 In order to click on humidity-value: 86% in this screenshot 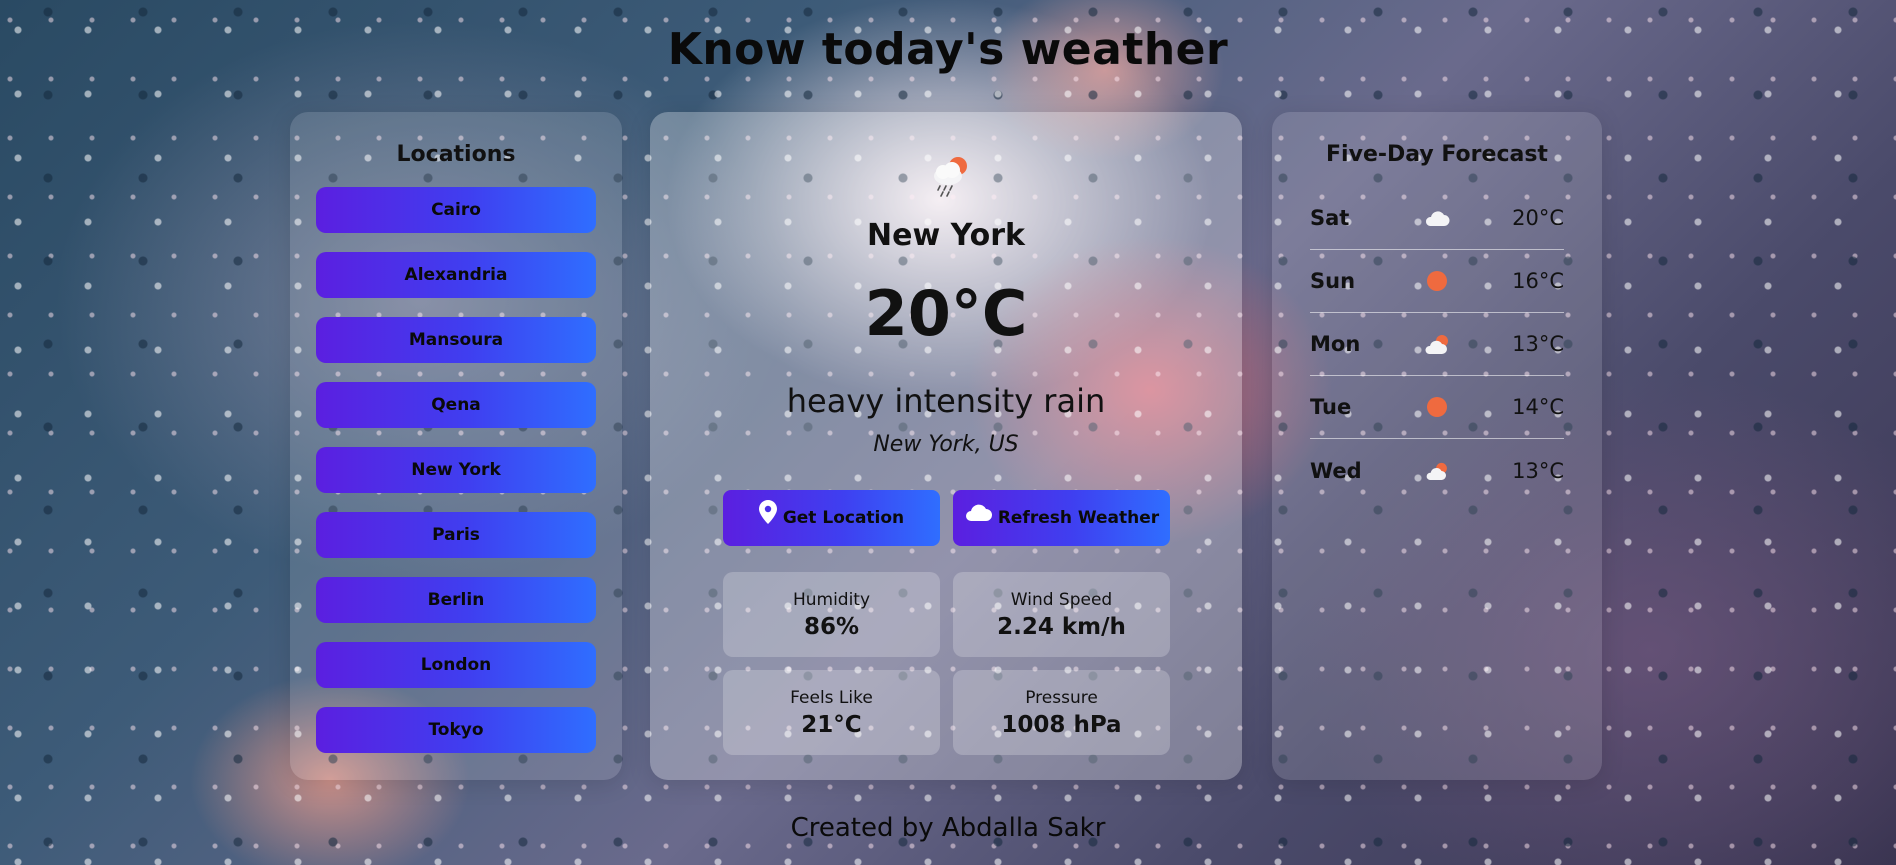, I will do `click(831, 626)`.